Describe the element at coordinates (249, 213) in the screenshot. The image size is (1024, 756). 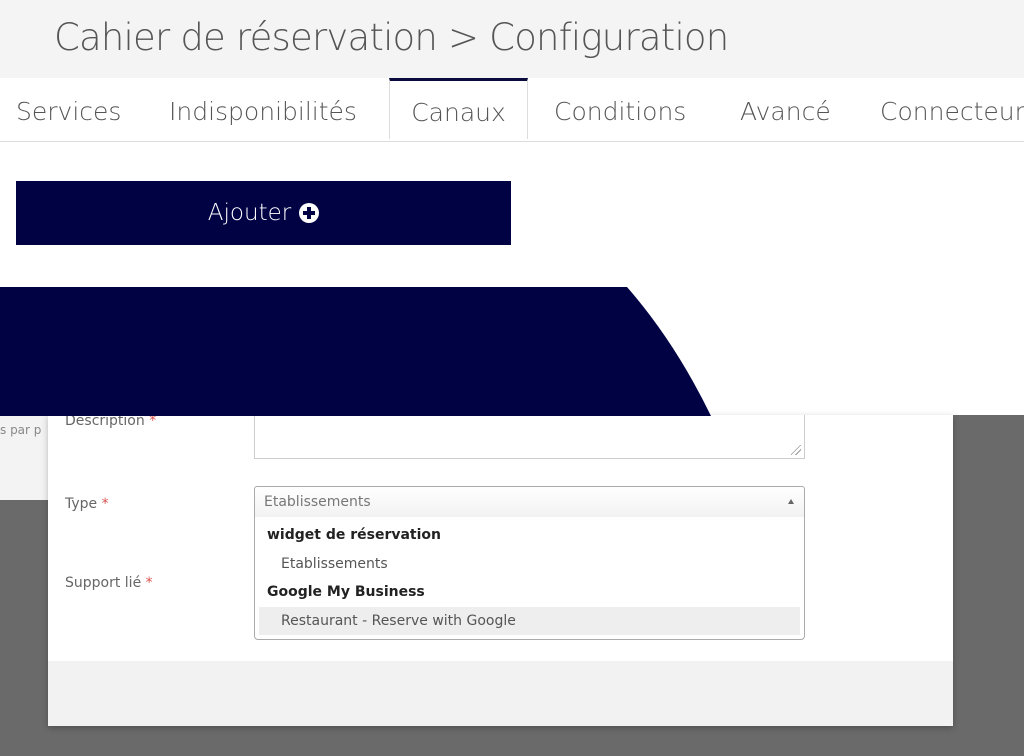
I see `add-button-label: Ajouter` at that location.